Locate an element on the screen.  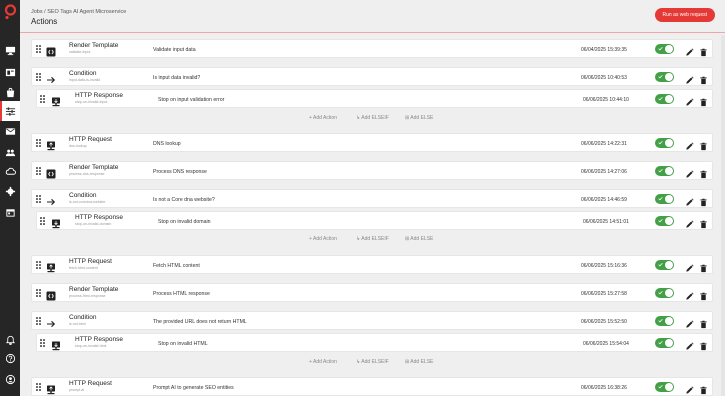
trash-icon is located at coordinates (703, 146).